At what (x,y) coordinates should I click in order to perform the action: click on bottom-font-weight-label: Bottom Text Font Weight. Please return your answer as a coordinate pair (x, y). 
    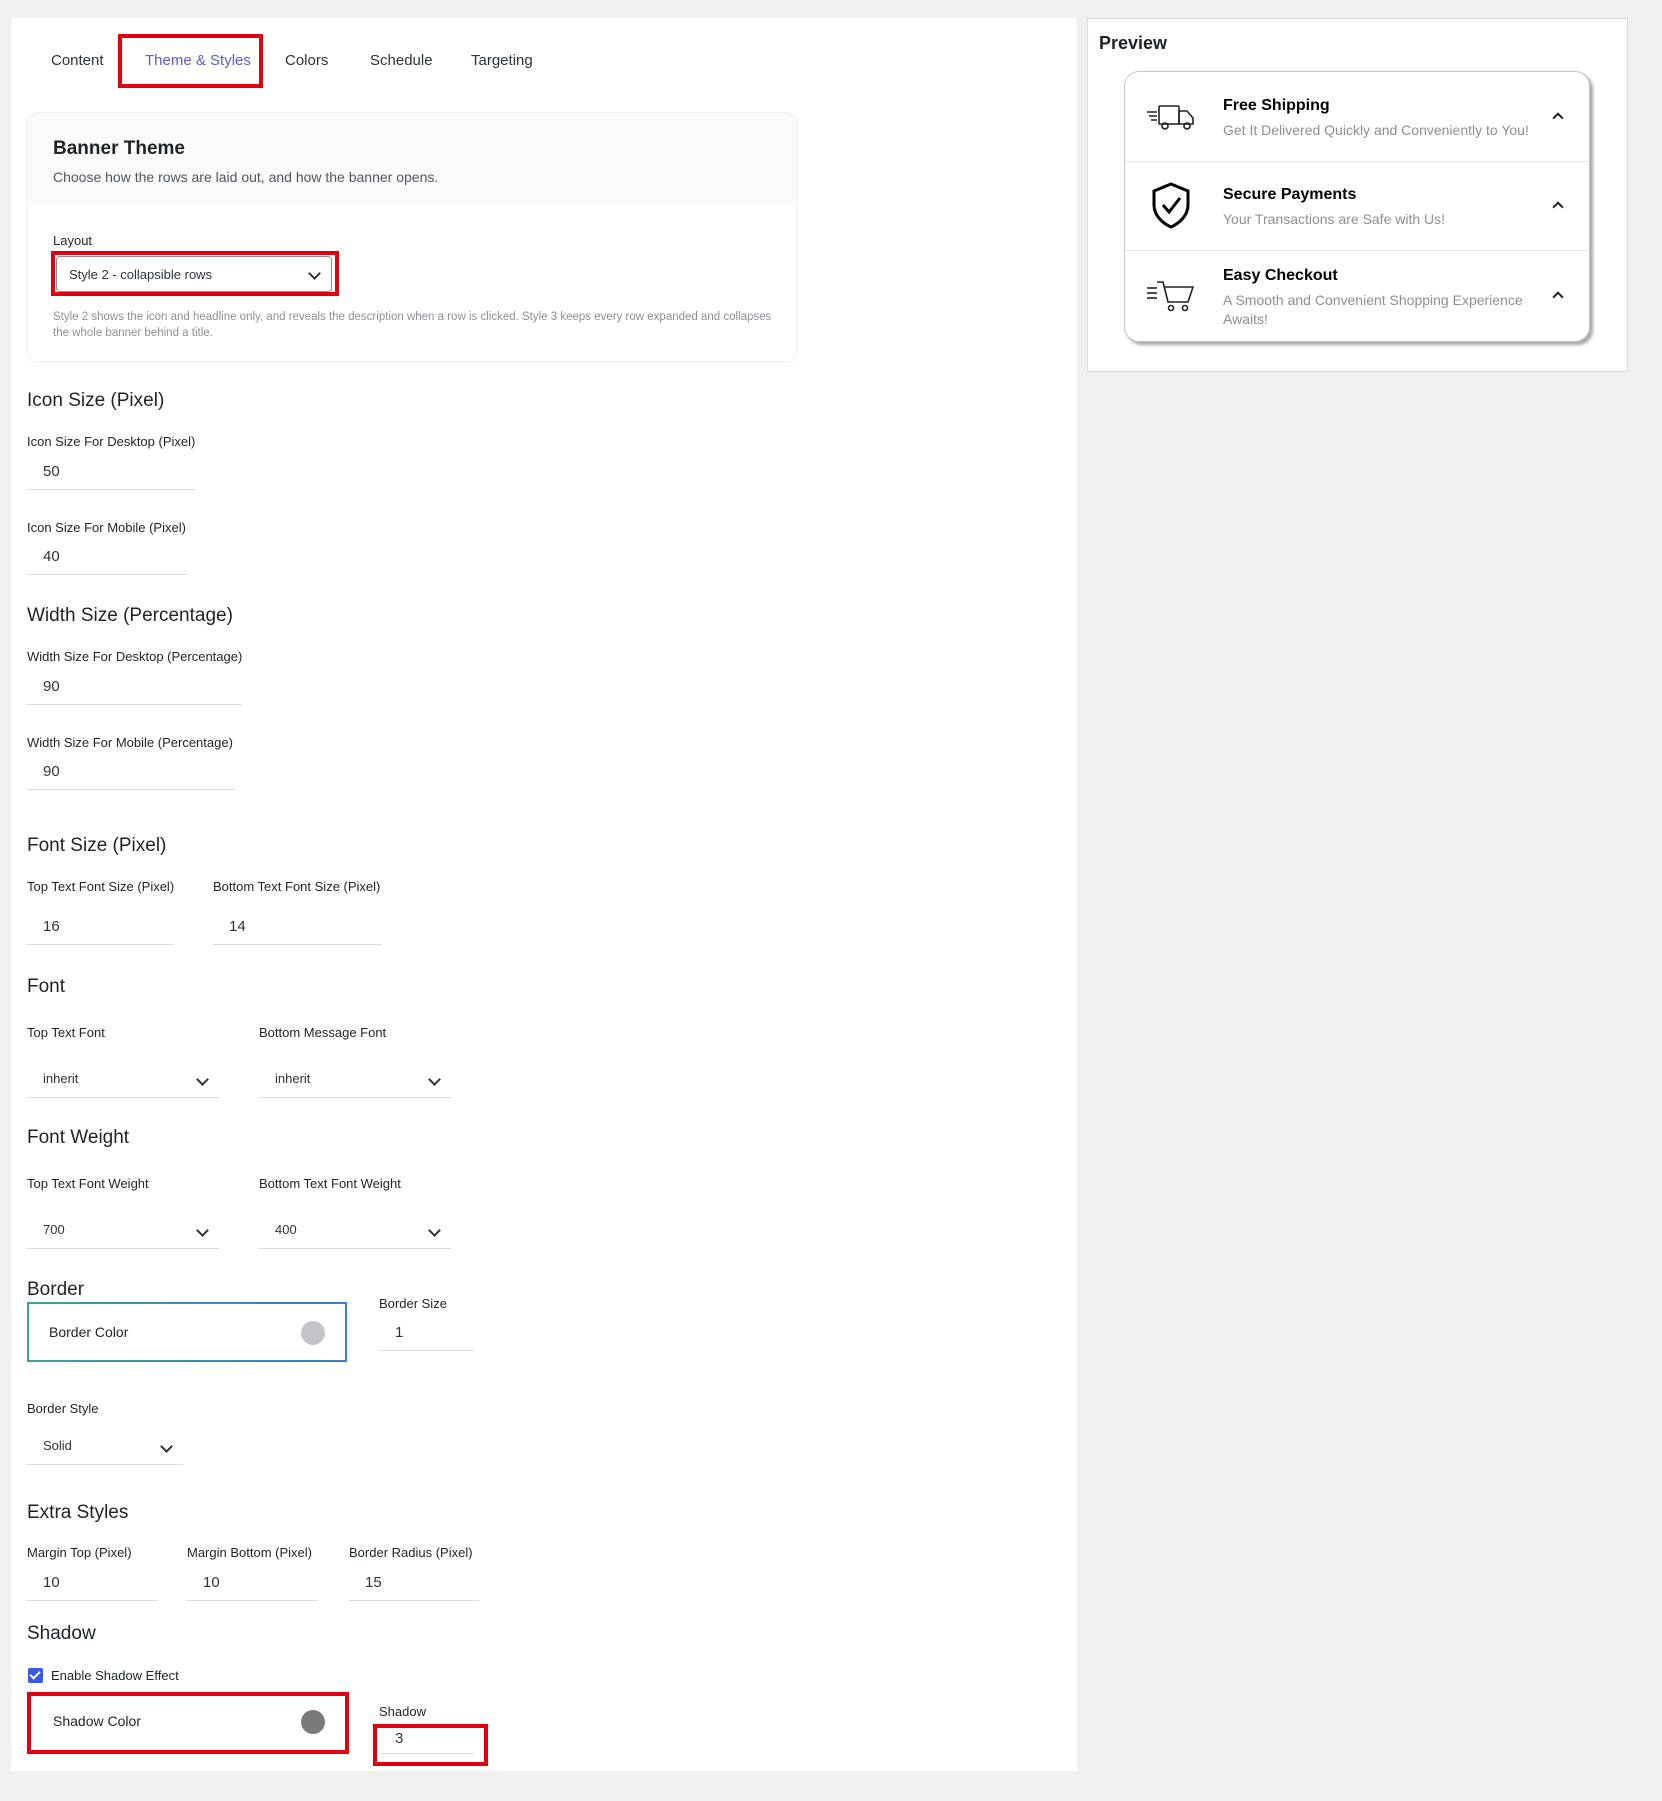
    Looking at the image, I should click on (330, 1183).